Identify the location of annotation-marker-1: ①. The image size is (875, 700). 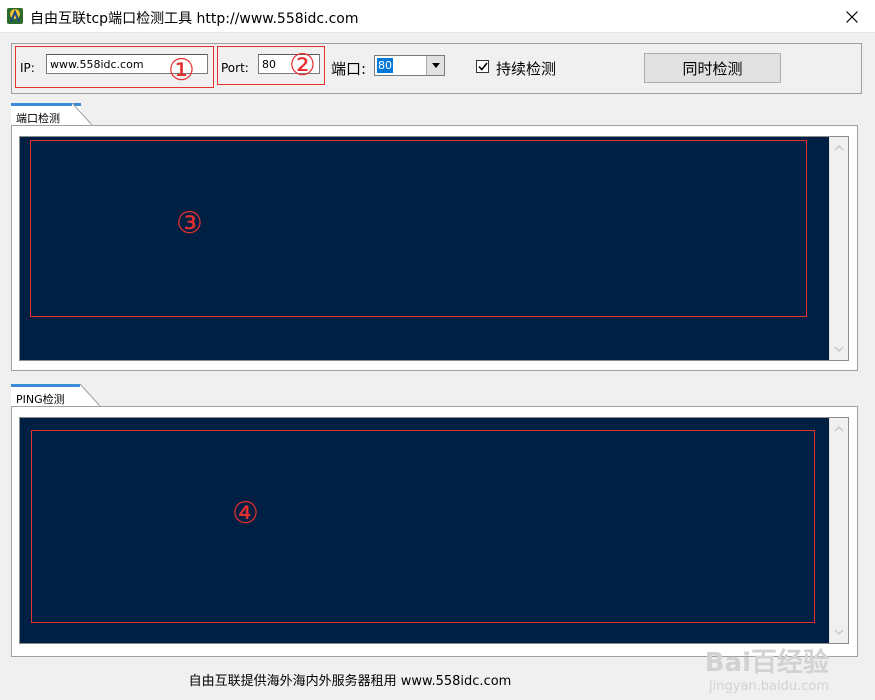
(181, 70).